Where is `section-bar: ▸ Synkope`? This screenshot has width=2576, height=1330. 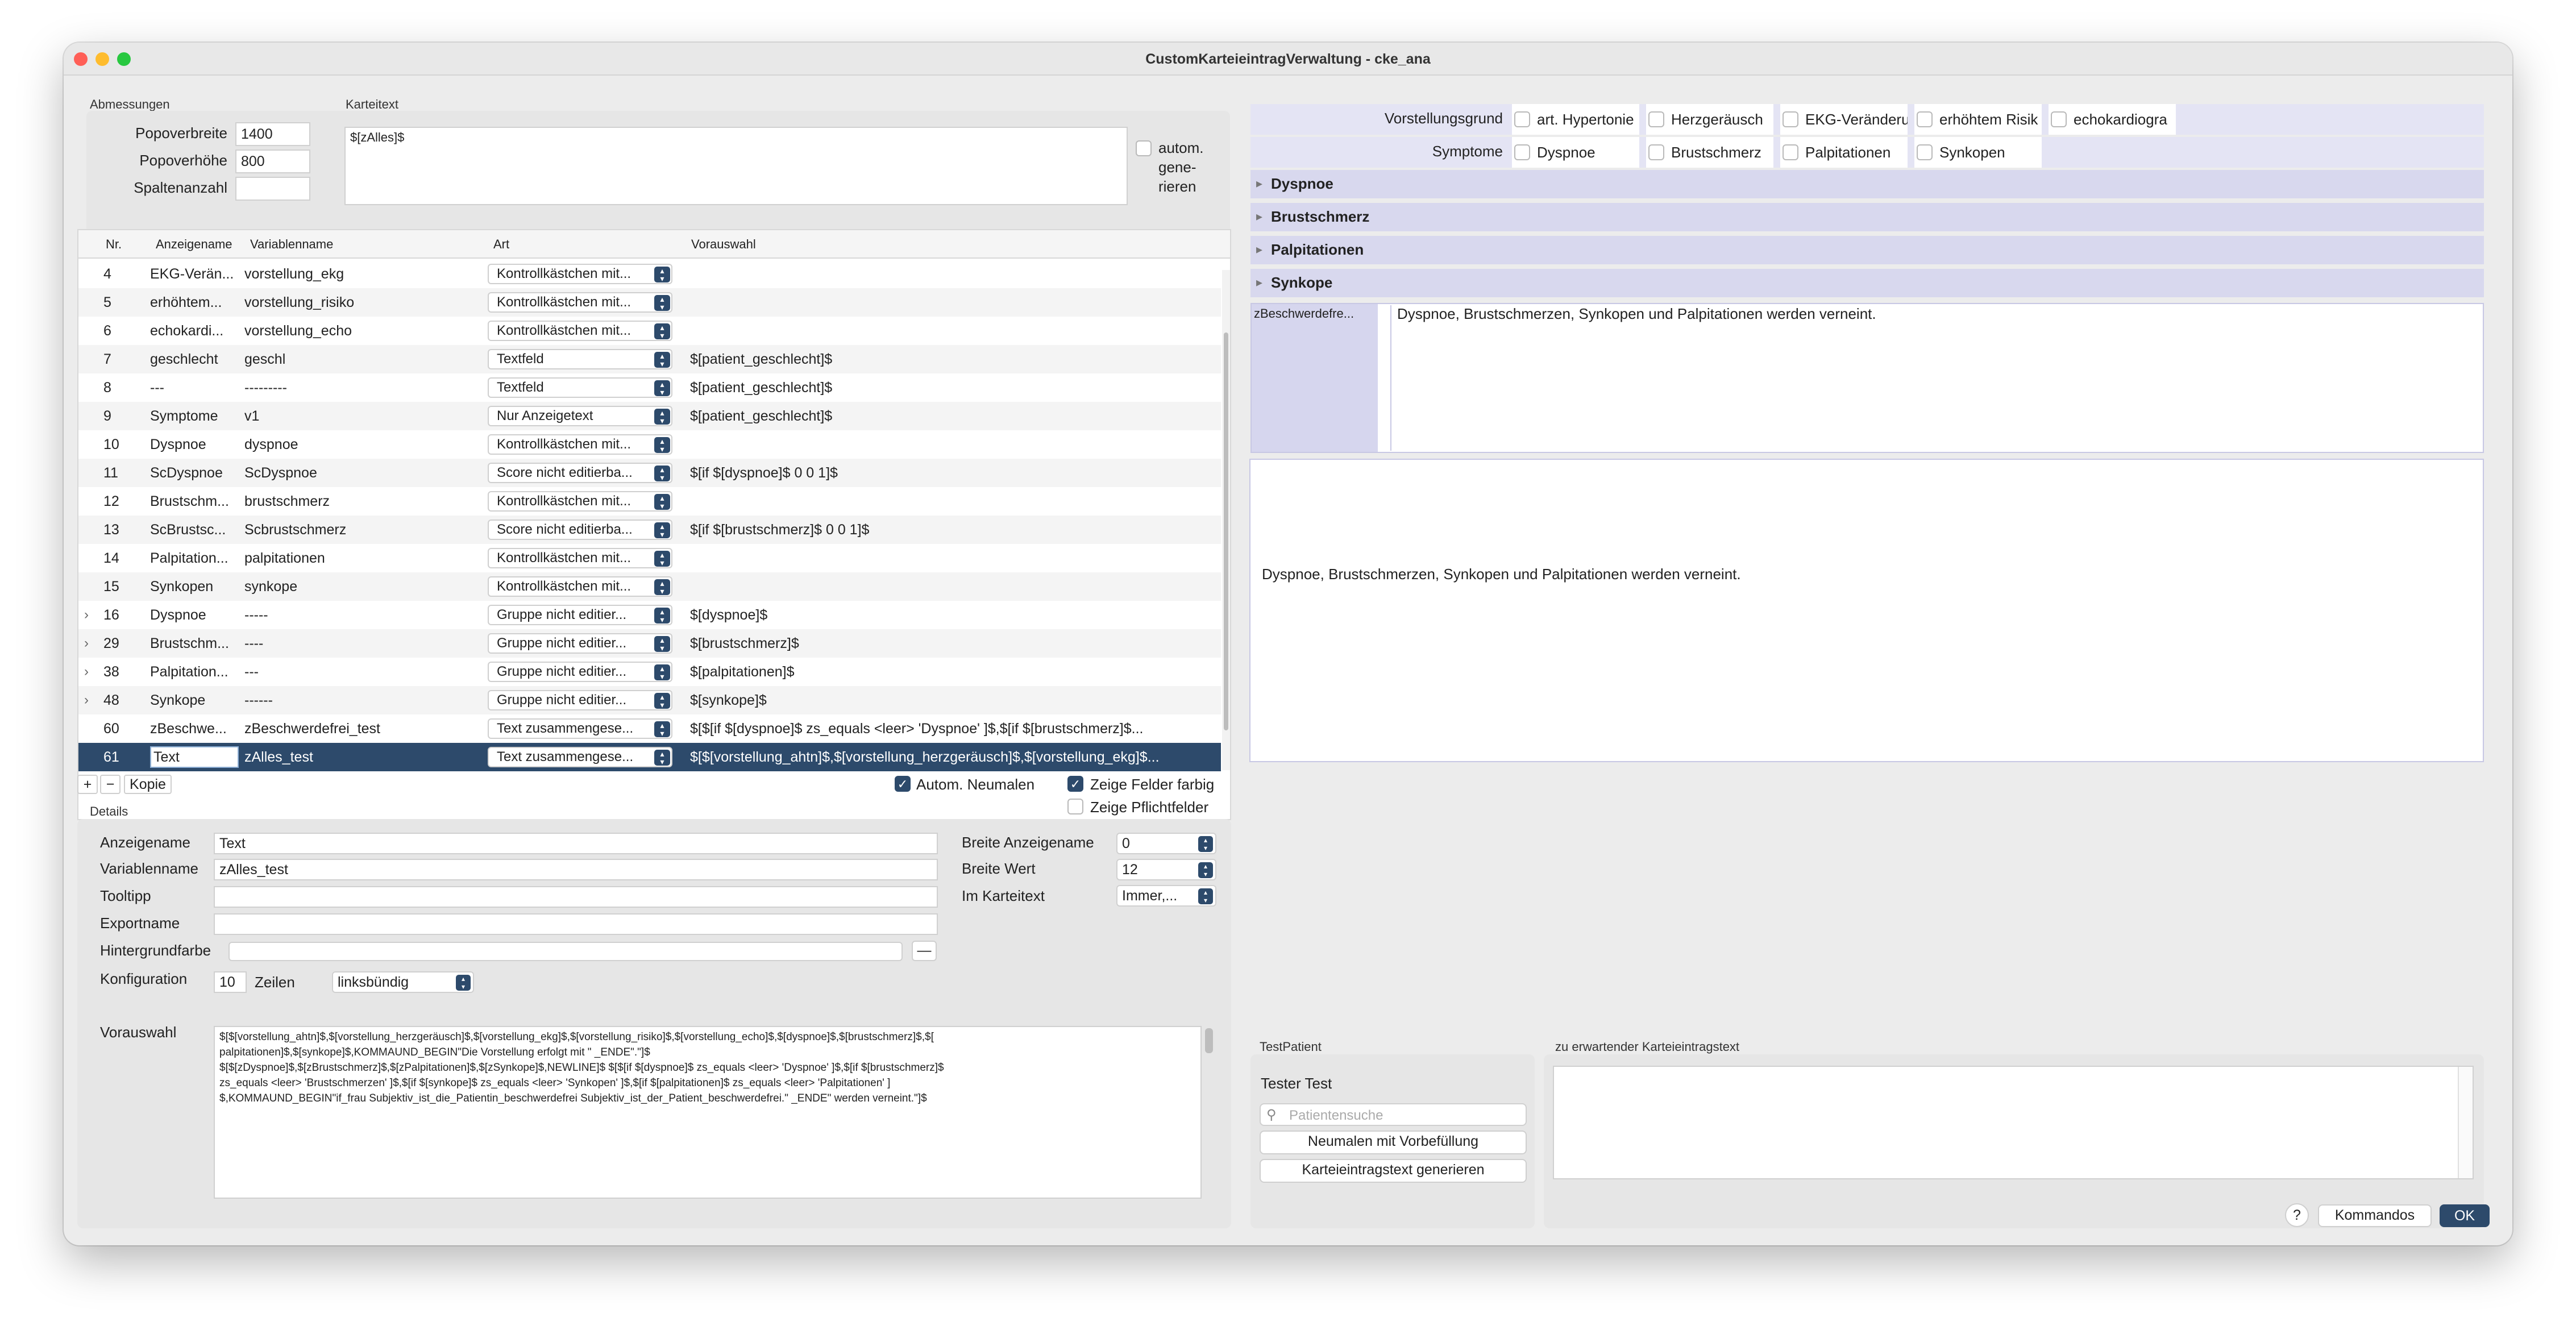
section-bar: ▸ Synkope is located at coordinates (1867, 283).